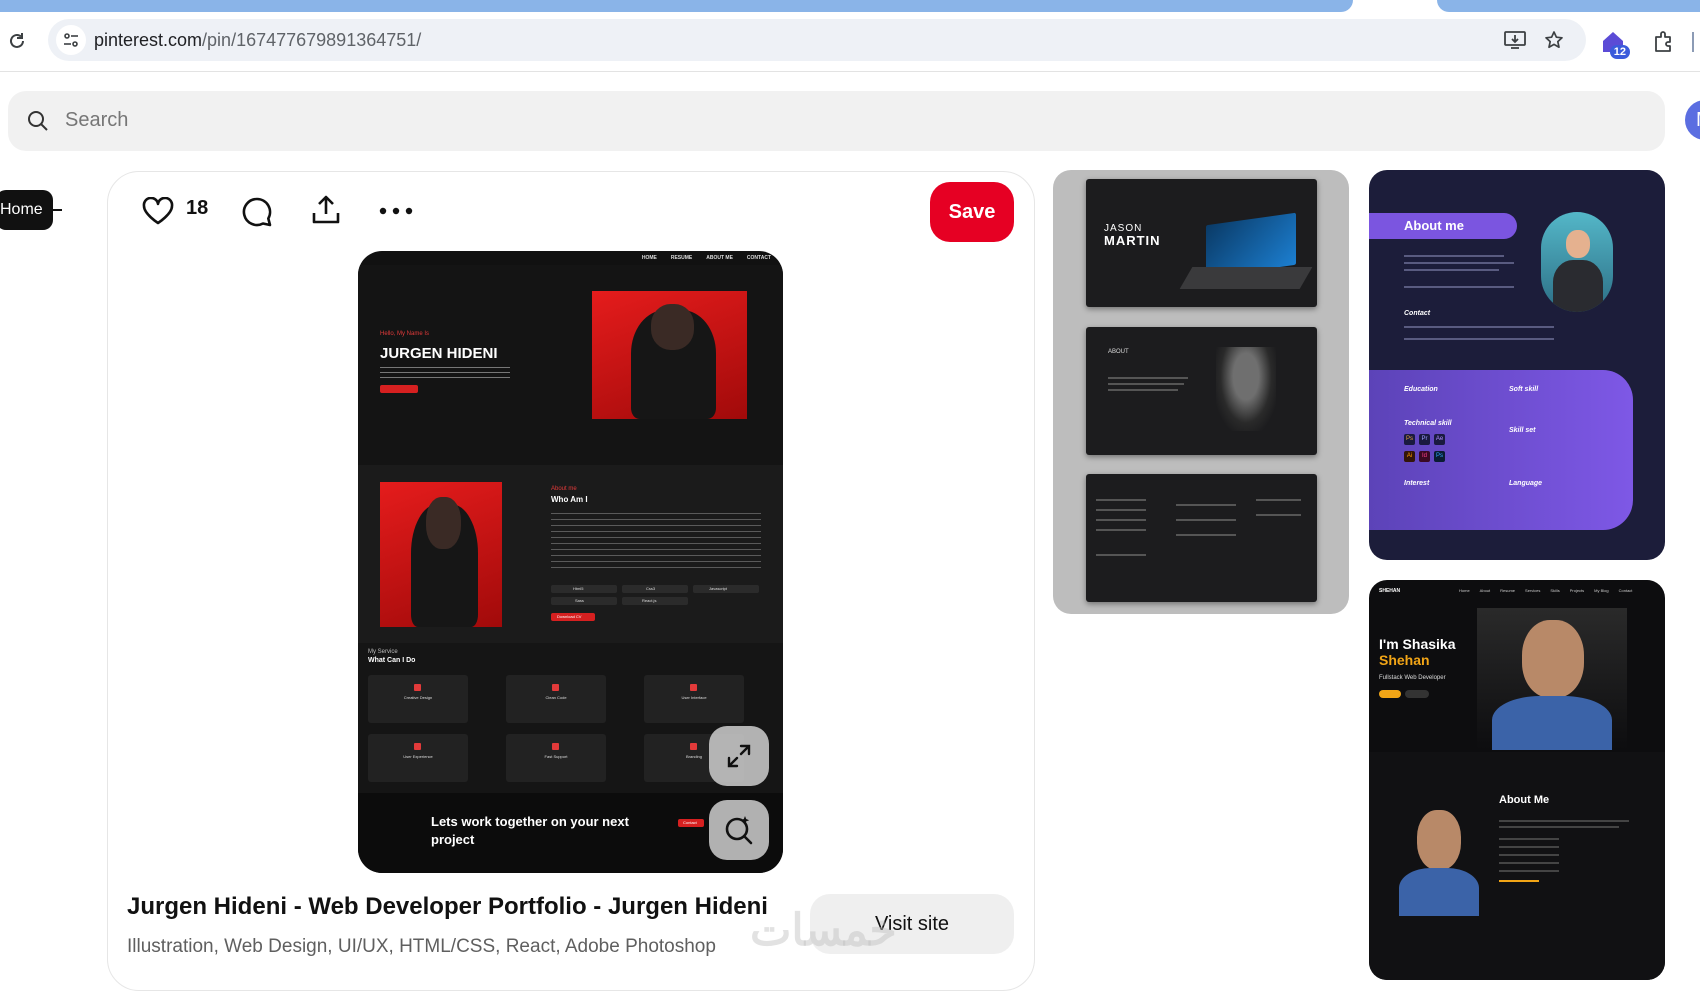 This screenshot has height=991, width=1700. Describe the element at coordinates (676, 6) in the screenshot. I see `active-tab-region` at that location.